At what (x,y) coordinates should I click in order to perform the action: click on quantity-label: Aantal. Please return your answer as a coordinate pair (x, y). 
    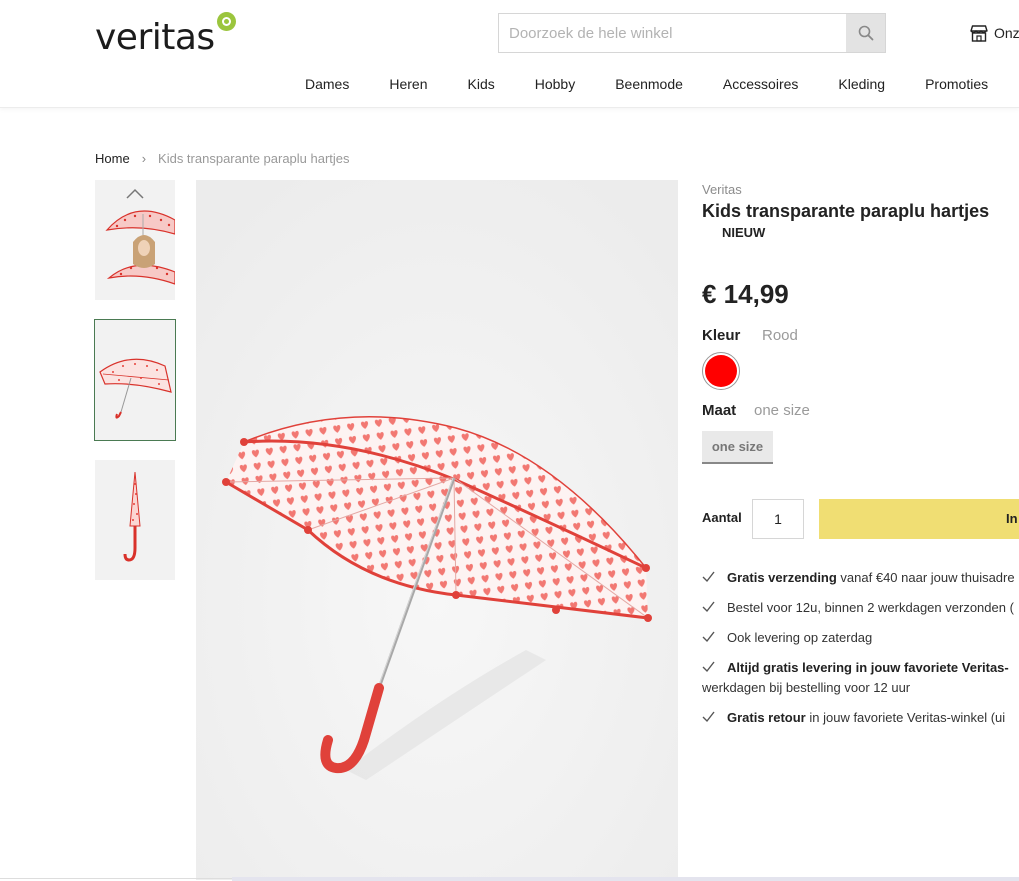
    Looking at the image, I should click on (722, 517).